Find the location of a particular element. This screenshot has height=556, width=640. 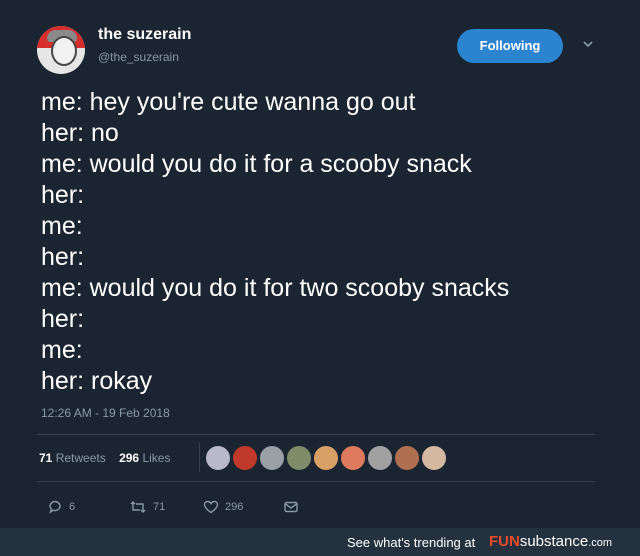

like-button: 296 is located at coordinates (223, 507).